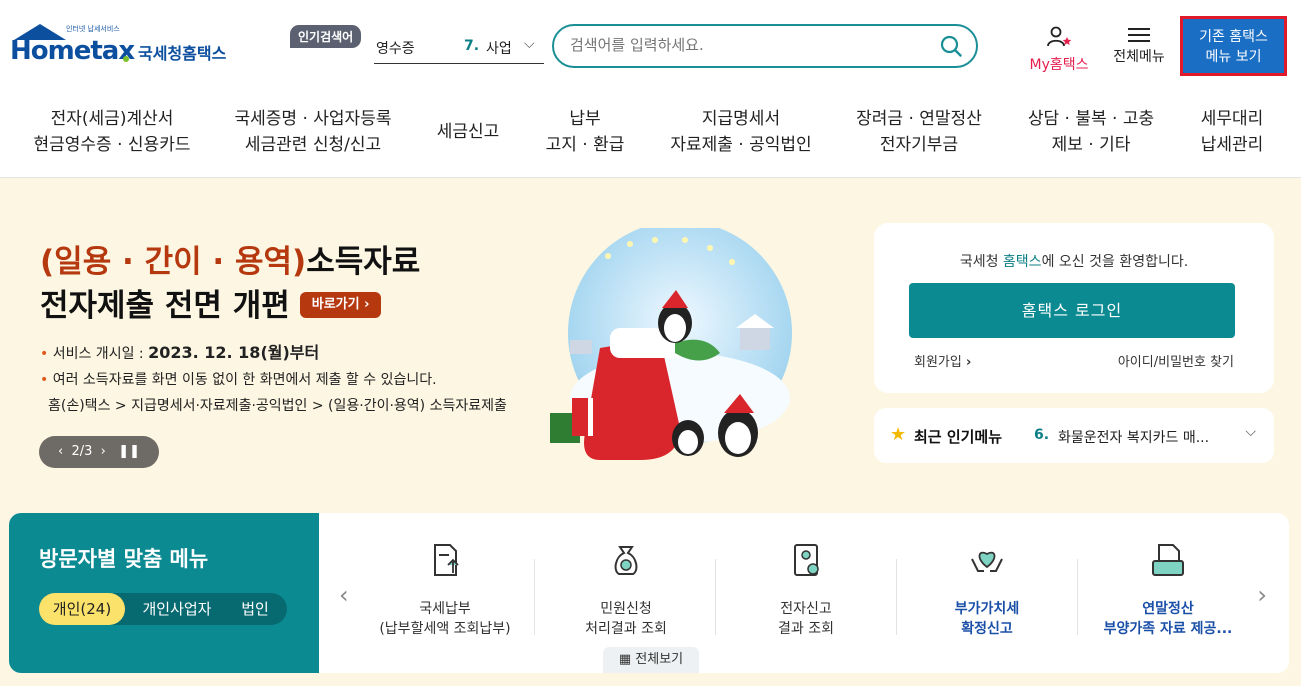  What do you see at coordinates (124, 559) in the screenshot?
I see `visitor-menu-title: 방문자별 맞춤 메뉴` at bounding box center [124, 559].